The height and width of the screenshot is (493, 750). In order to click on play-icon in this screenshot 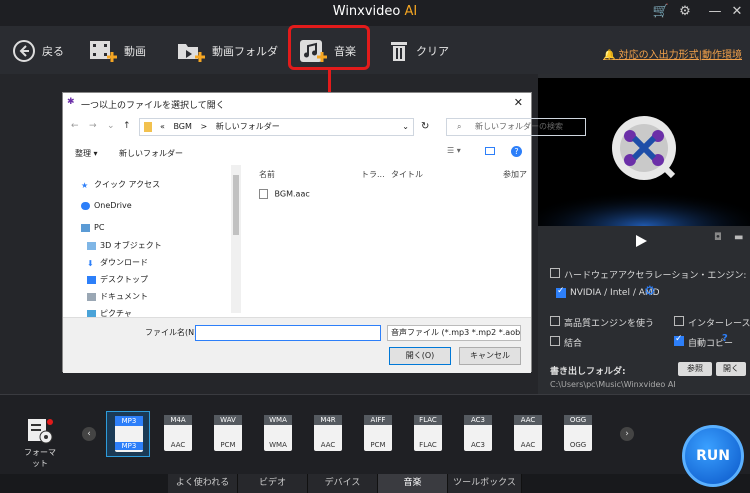, I will do `click(641, 241)`.